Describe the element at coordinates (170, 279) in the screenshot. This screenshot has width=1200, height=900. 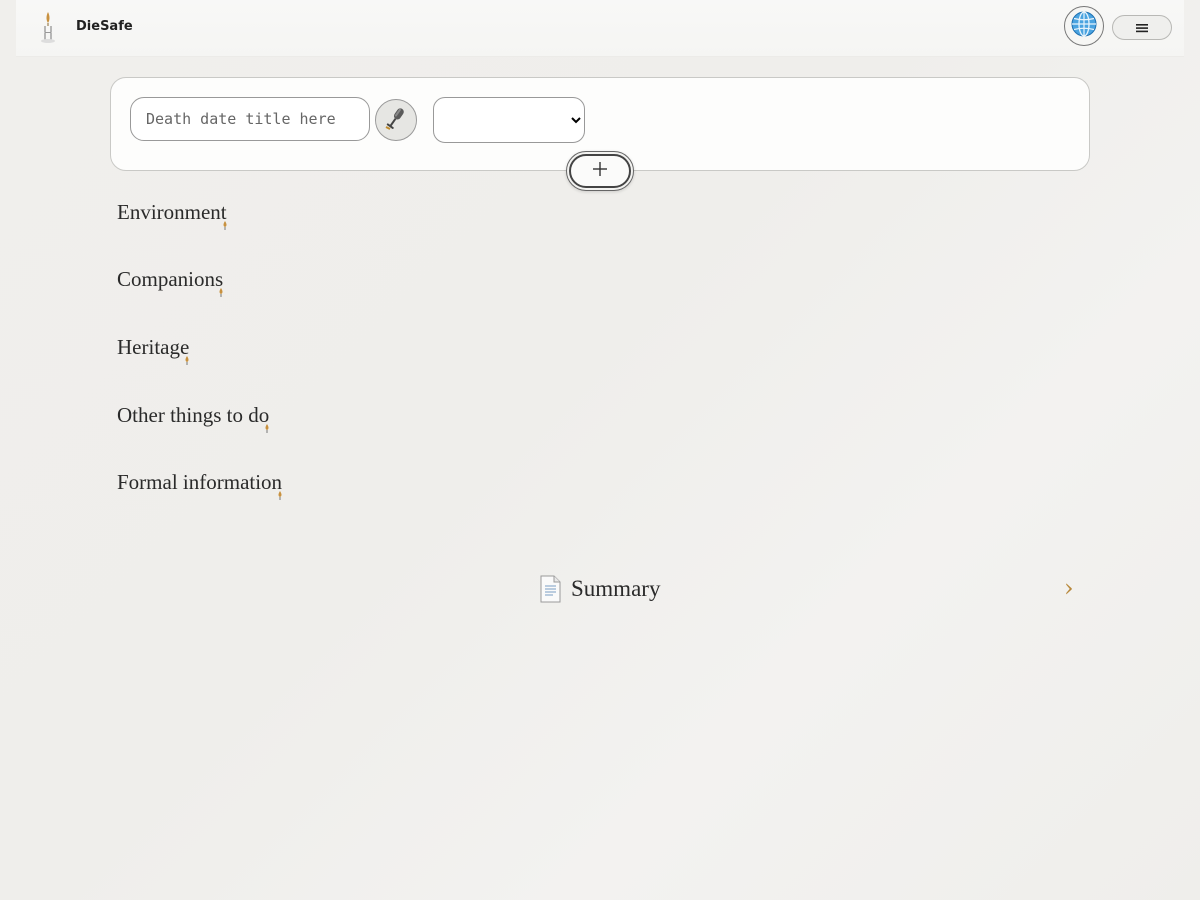
I see `section-label: Companions` at that location.